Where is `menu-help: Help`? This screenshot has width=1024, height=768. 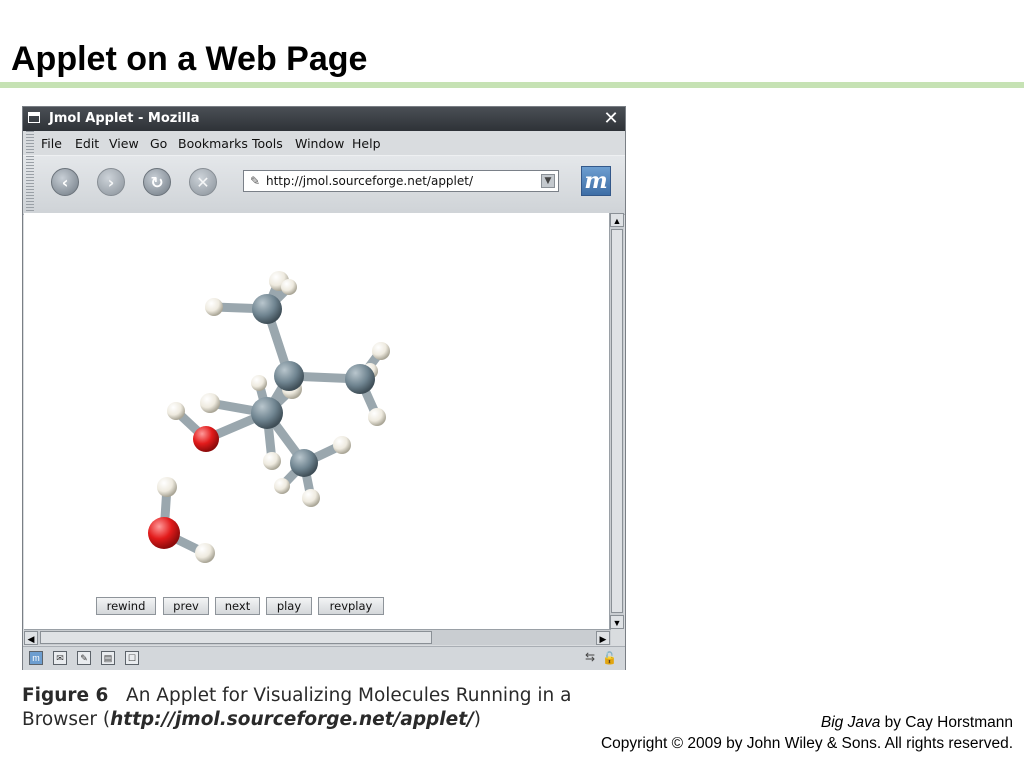 menu-help: Help is located at coordinates (366, 143).